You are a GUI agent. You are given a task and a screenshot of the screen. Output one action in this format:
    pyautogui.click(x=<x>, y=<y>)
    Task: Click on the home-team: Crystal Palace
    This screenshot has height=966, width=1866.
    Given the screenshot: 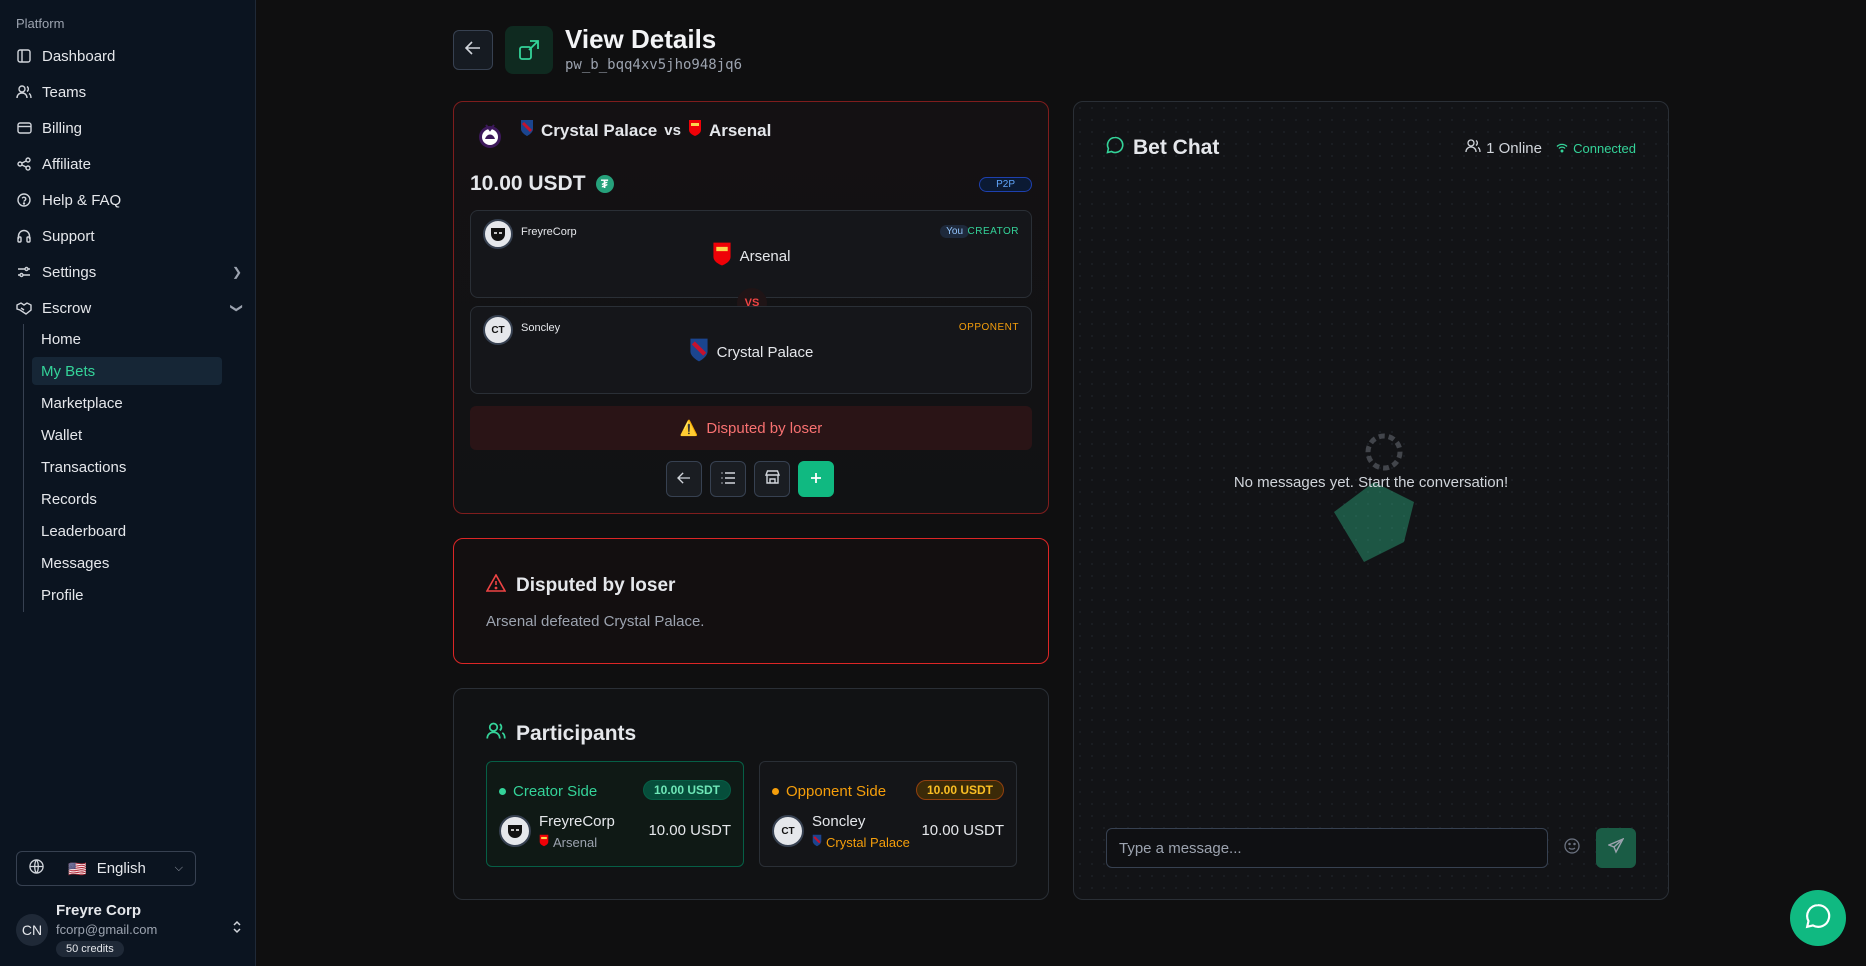 What is the action you would take?
    pyautogui.click(x=599, y=130)
    